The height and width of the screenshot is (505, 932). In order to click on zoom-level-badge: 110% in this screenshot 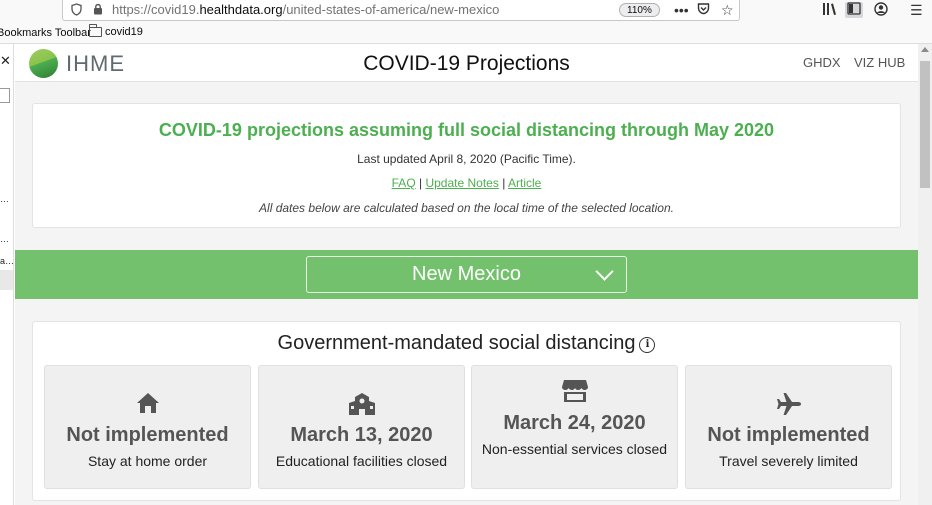, I will do `click(639, 10)`.